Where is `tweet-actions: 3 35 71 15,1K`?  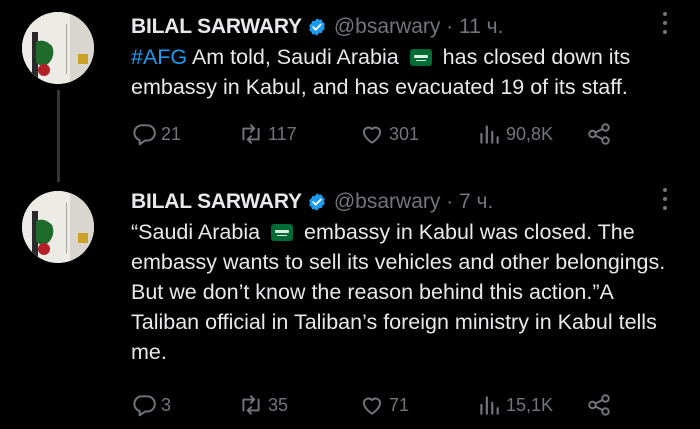 tweet-actions: 3 35 71 15,1K is located at coordinates (376, 405).